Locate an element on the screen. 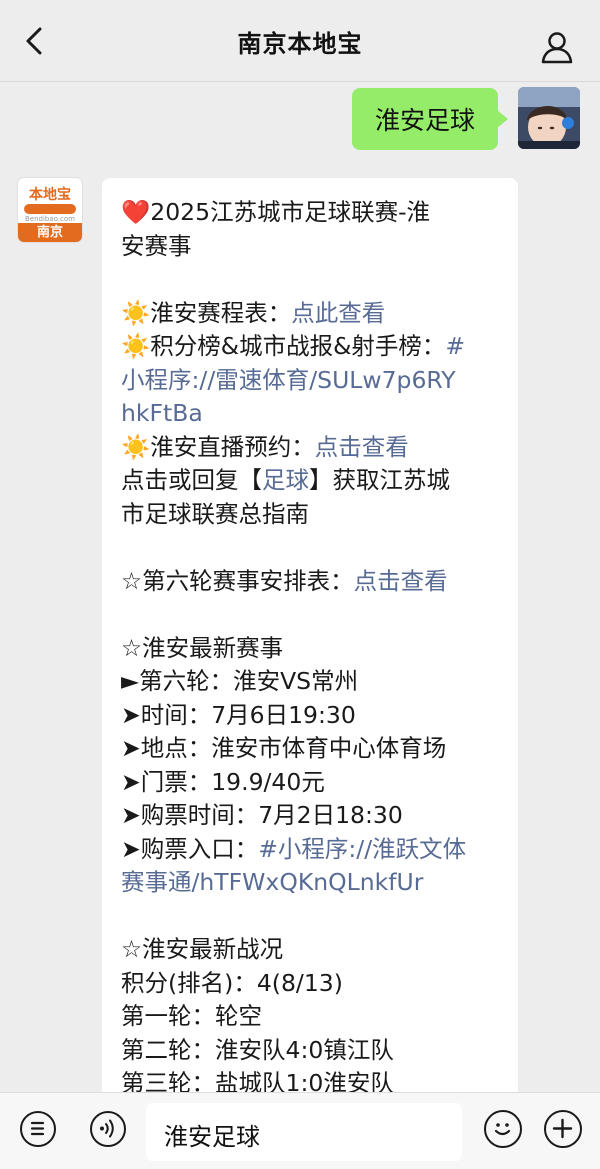 Image resolution: width=600 pixels, height=1169 pixels. bottom-input-bar: 淮安足球 is located at coordinates (300, 1130).